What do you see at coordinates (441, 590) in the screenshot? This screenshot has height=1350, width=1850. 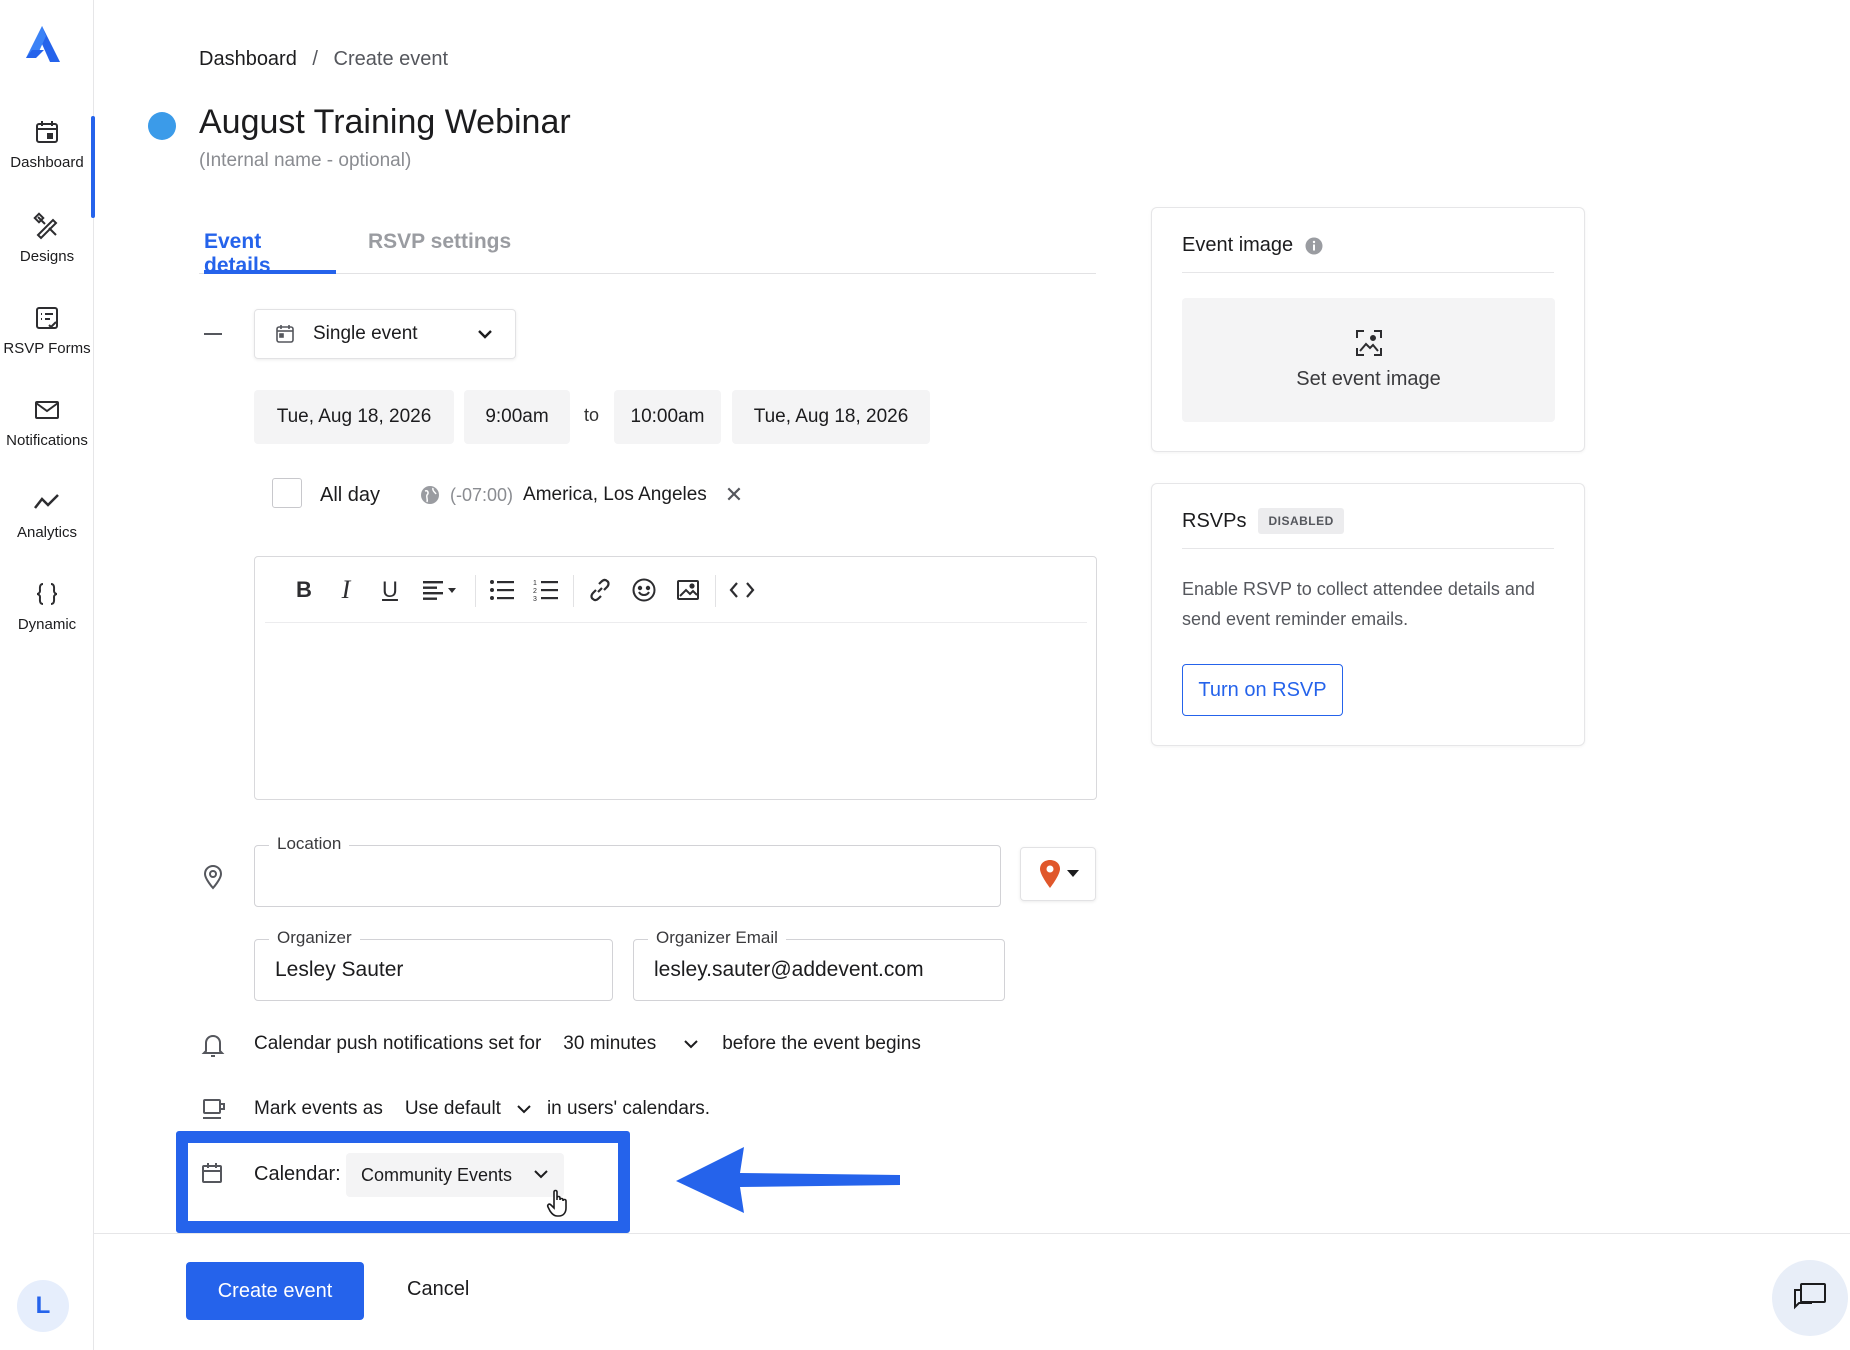 I see `align-icon` at bounding box center [441, 590].